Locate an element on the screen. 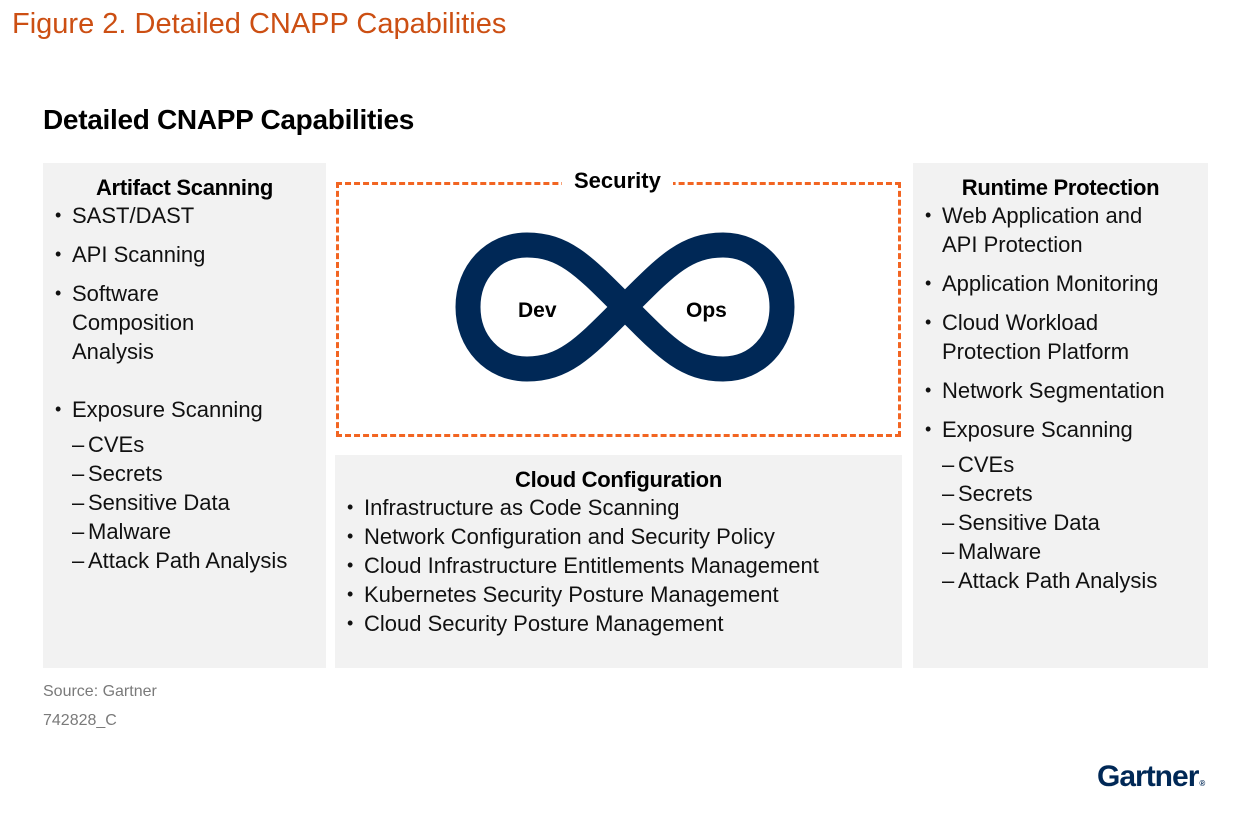 This screenshot has height=826, width=1242. list-item: Kubernetes Security Posture Management is located at coordinates (618, 594).